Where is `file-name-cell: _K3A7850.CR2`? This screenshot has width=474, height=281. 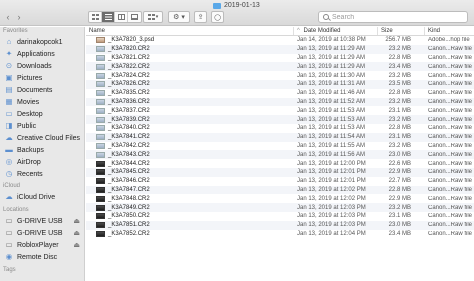
file-name-cell: _K3A7850.CR2 is located at coordinates (190, 216).